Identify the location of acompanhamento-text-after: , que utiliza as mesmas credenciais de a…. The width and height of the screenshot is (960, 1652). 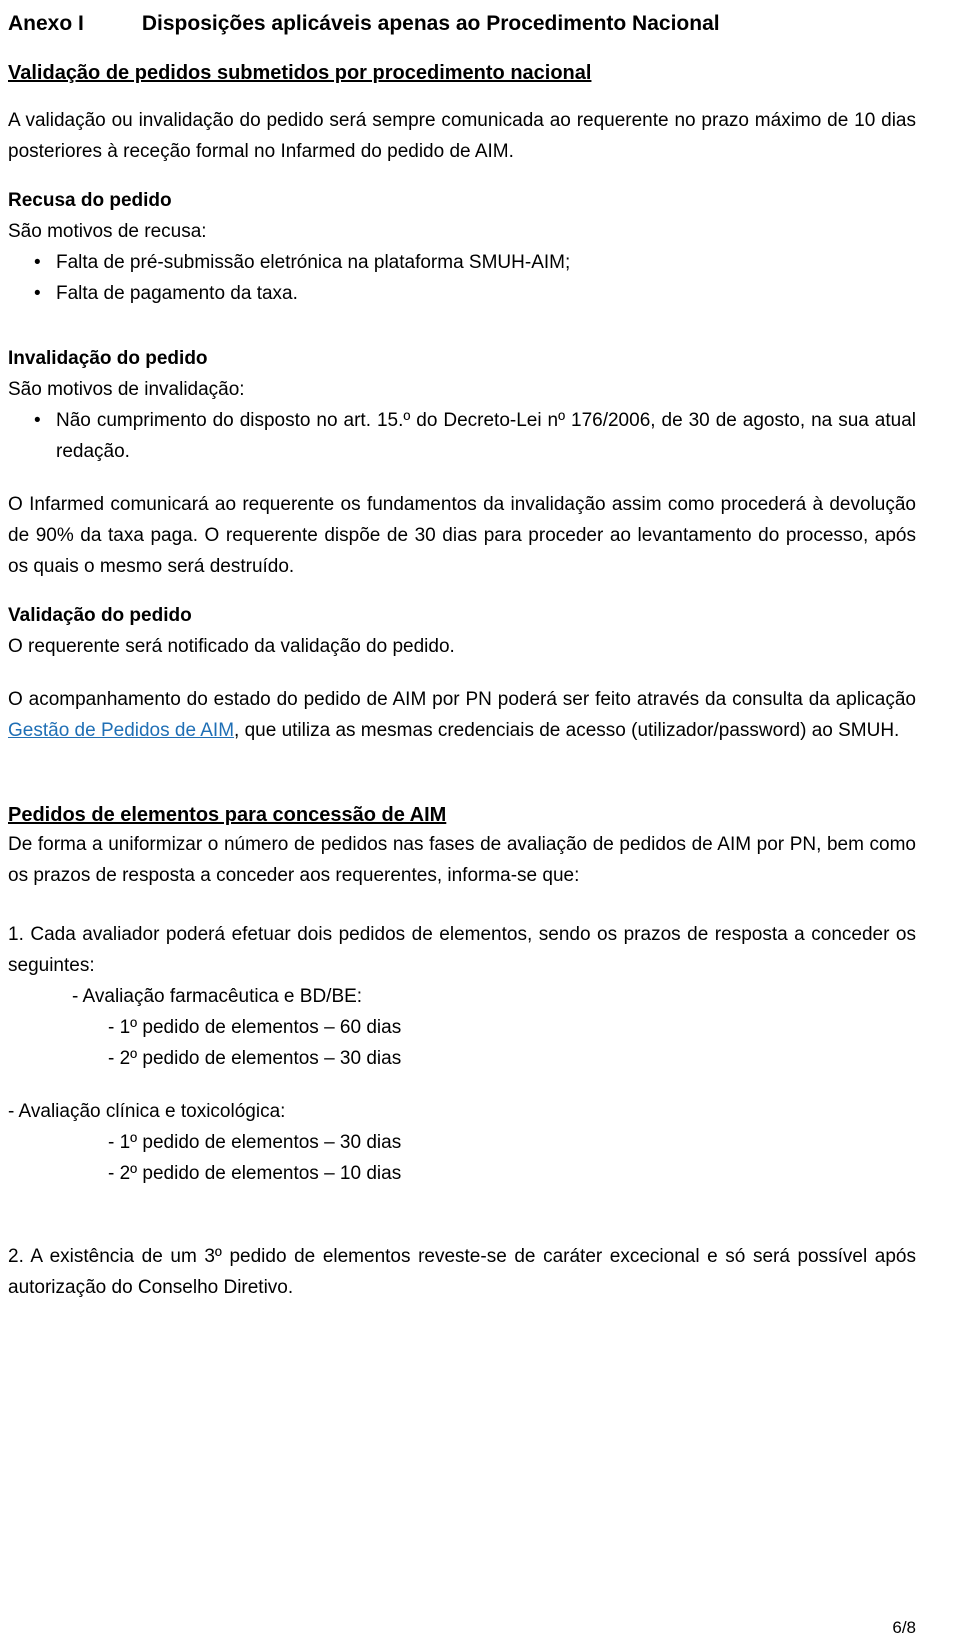
(567, 730).